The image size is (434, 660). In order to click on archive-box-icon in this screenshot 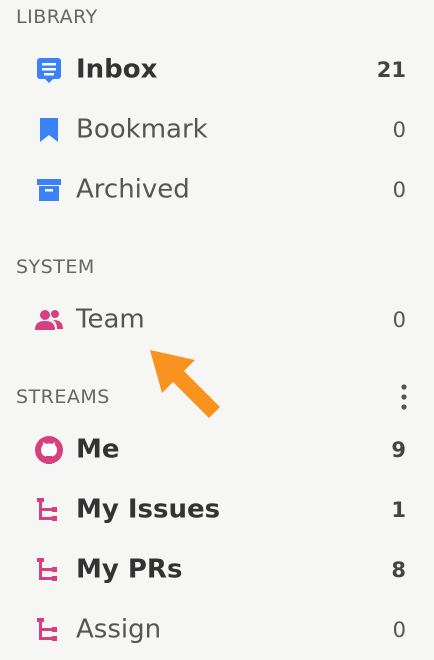, I will do `click(49, 190)`.